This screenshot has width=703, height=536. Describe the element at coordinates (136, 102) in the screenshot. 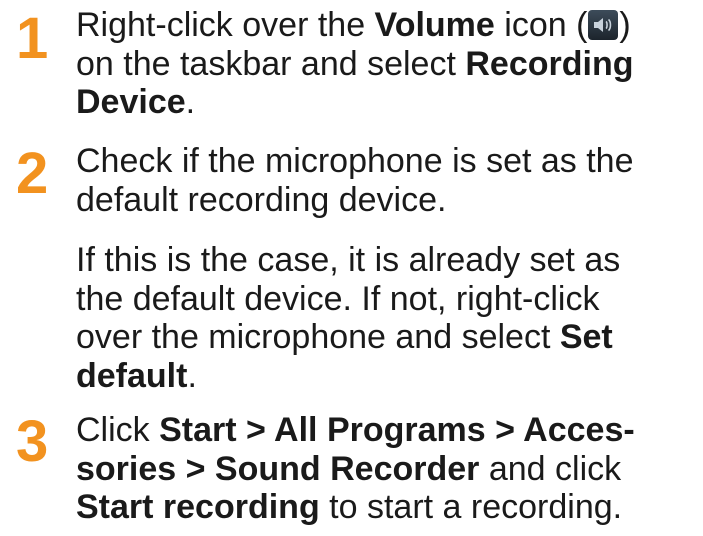

I see `step-text-line: Device.` at that location.